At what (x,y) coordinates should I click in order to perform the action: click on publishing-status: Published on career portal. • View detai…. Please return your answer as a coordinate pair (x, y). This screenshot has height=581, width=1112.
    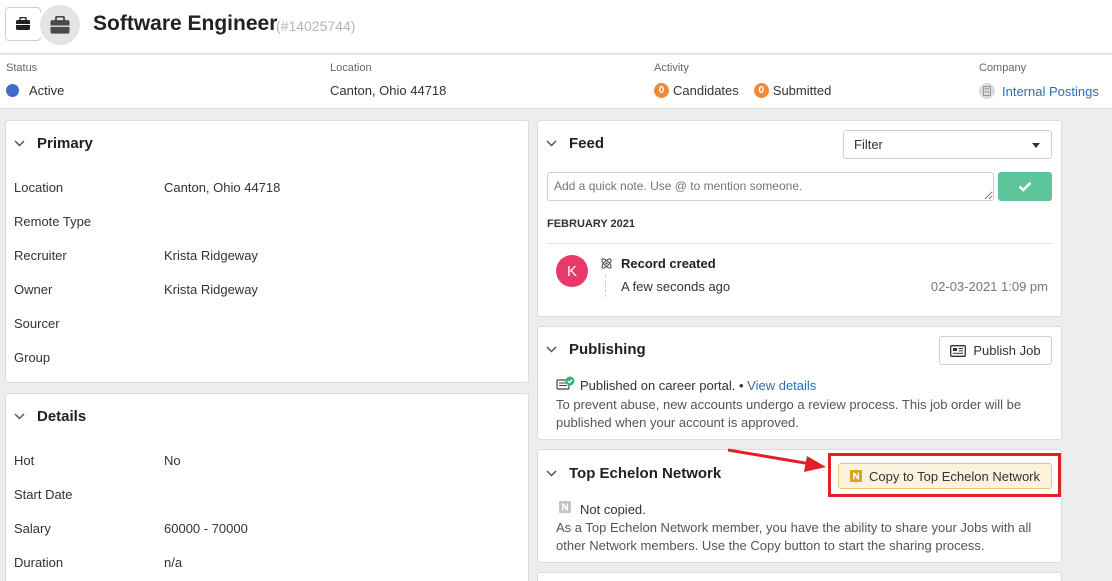
    Looking at the image, I should click on (698, 385).